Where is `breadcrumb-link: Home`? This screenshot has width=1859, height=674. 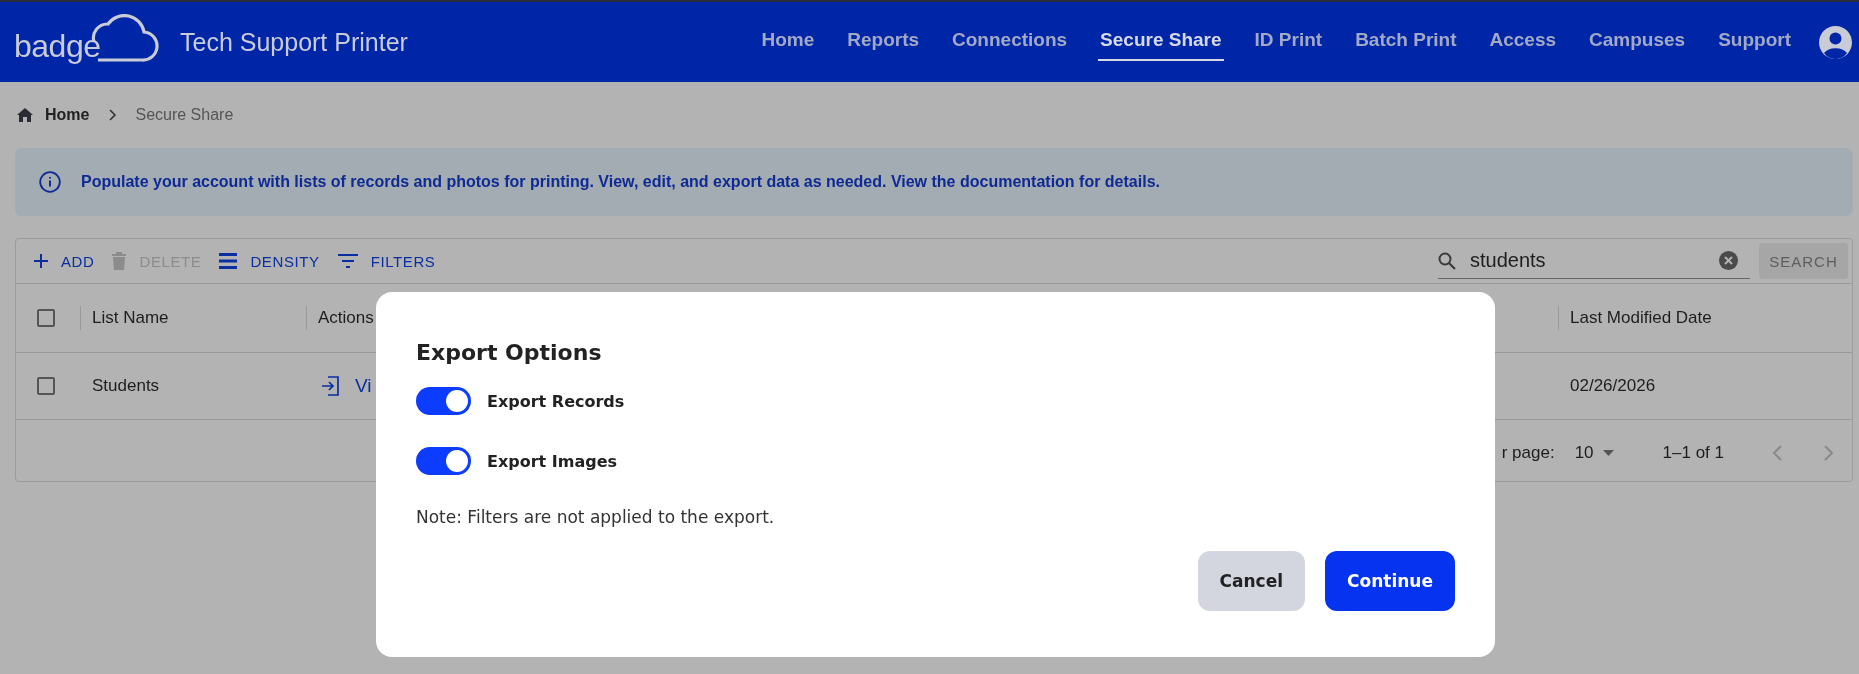 breadcrumb-link: Home is located at coordinates (67, 115).